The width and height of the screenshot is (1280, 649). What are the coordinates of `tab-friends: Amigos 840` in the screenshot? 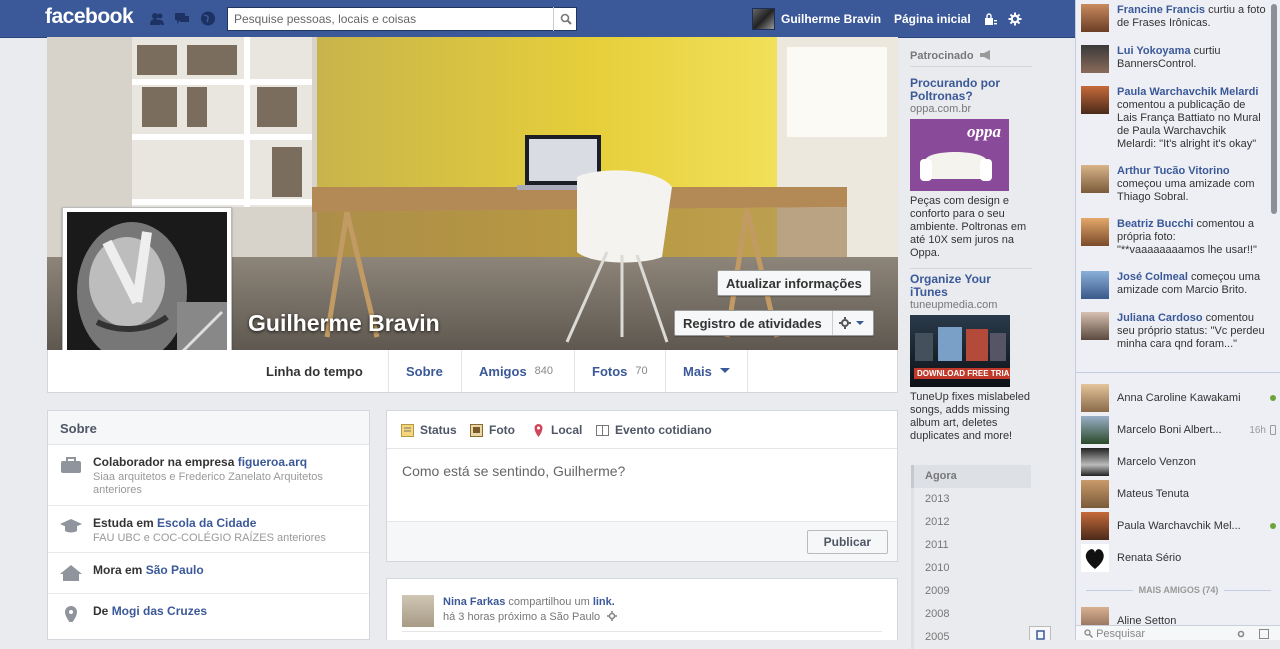 It's located at (518, 371).